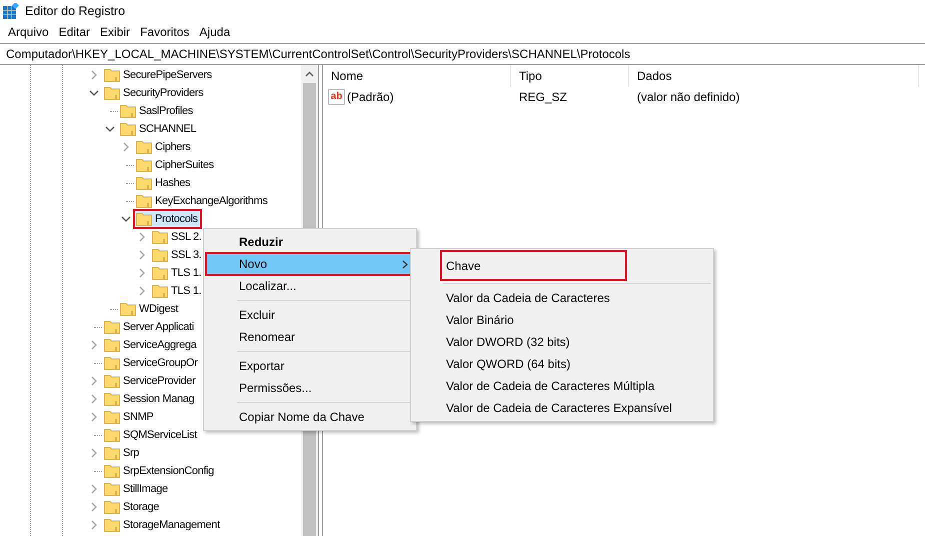 This screenshot has width=925, height=536. Describe the element at coordinates (75, 11) in the screenshot. I see `window-title: Editor do Registro` at that location.